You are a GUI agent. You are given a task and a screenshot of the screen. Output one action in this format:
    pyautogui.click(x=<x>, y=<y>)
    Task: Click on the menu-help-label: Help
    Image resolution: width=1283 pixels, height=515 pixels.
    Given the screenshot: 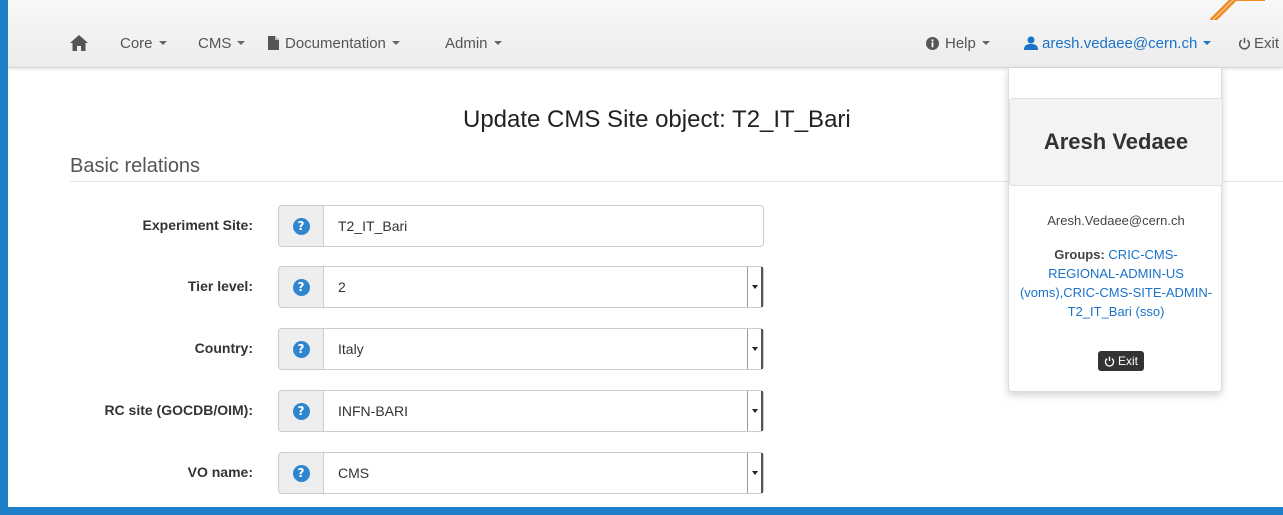 What is the action you would take?
    pyautogui.click(x=960, y=43)
    